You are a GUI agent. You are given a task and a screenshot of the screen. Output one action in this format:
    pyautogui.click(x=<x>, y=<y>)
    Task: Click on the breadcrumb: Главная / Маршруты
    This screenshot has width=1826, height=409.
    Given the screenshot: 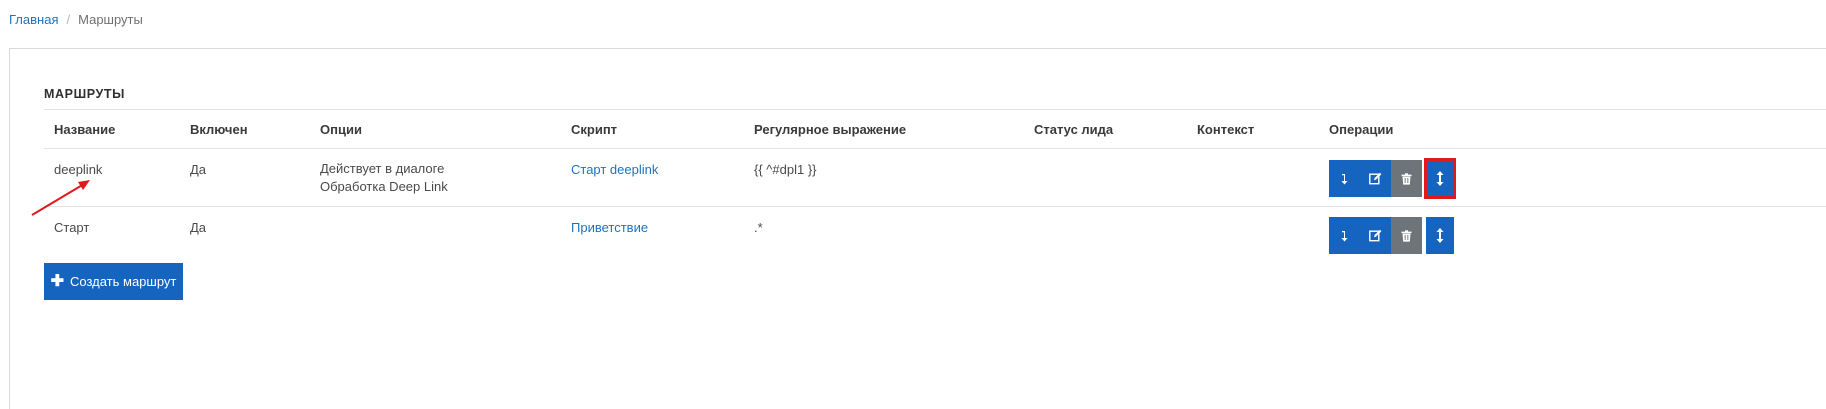 What is the action you would take?
    pyautogui.click(x=76, y=19)
    